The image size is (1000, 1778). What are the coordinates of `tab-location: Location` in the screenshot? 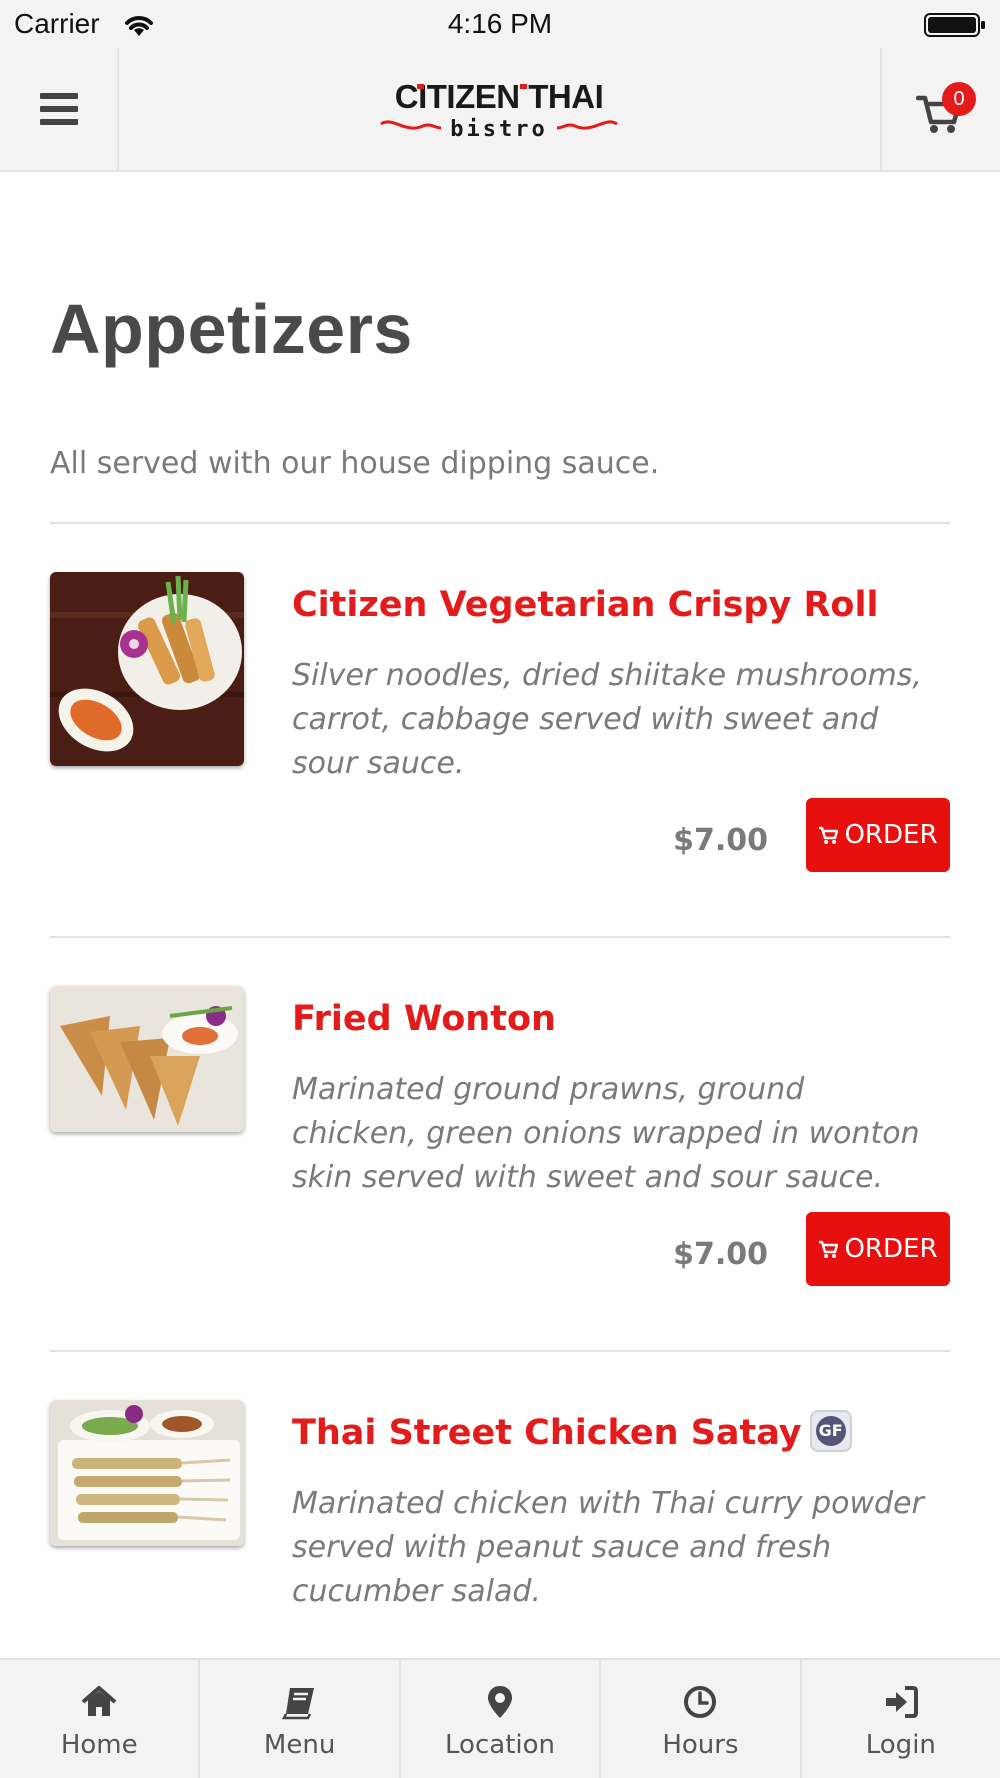 It's located at (501, 1719).